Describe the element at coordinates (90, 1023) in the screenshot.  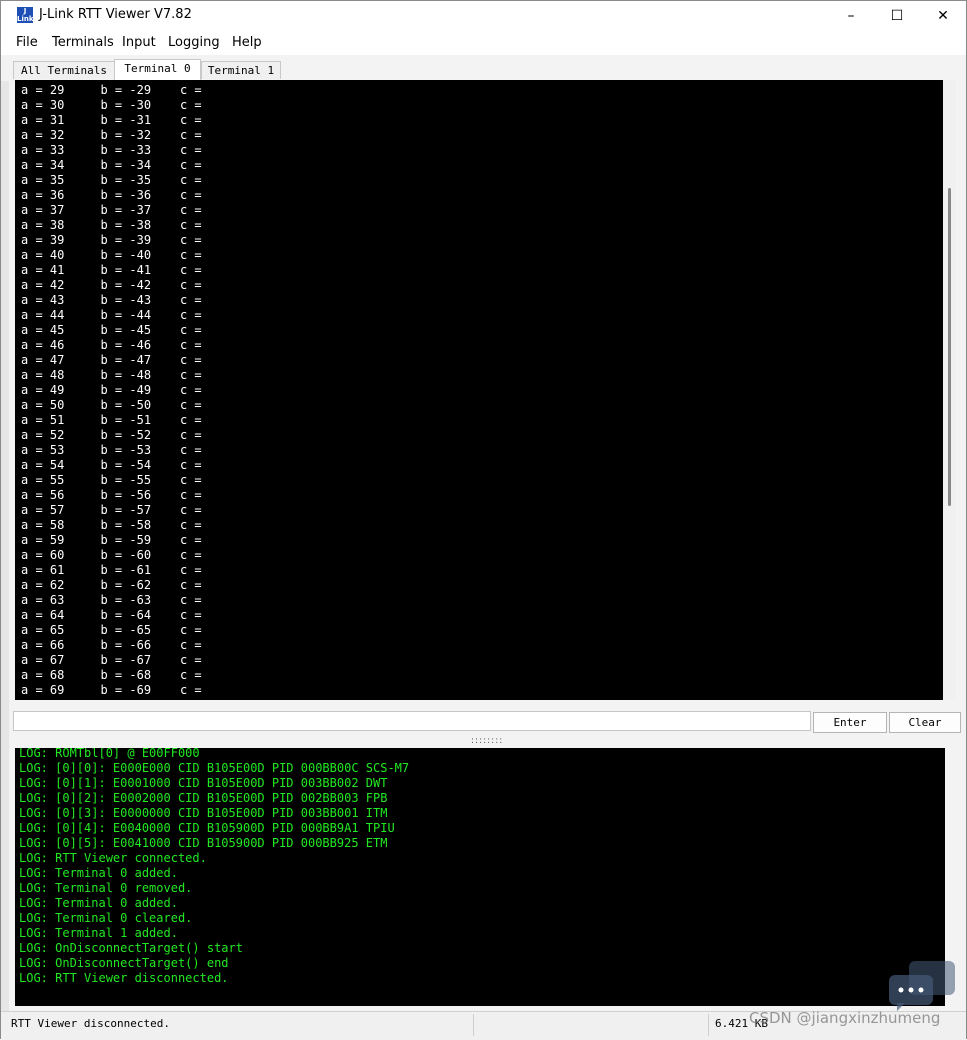
I see `status-message: RTT Viewer disconnected.` at that location.